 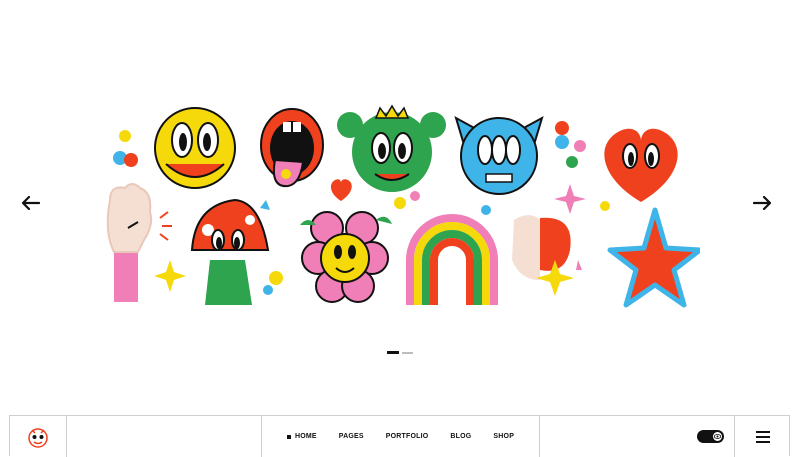 I want to click on active-marker-icon, so click(x=288, y=436).